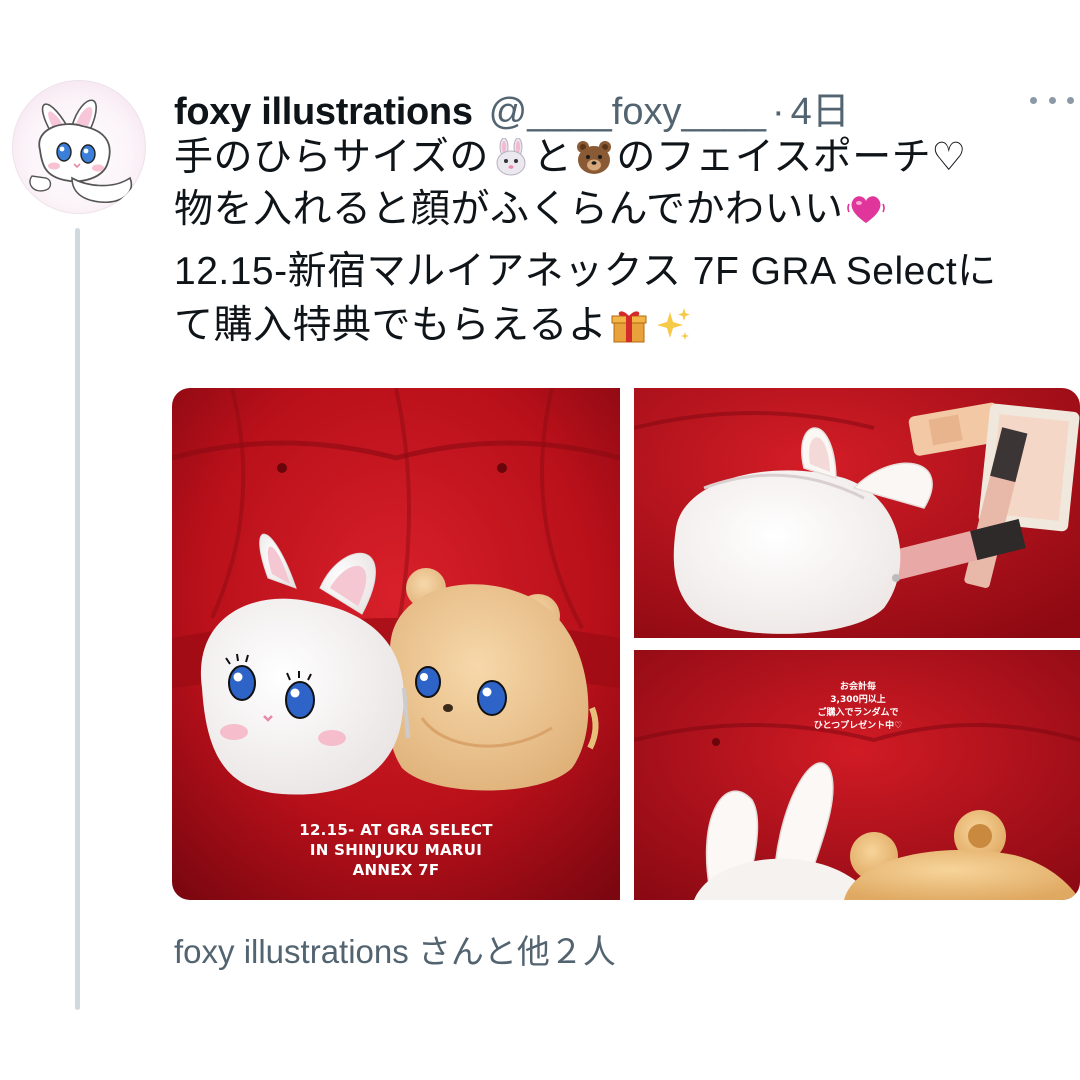 This screenshot has width=1080, height=1080. I want to click on gift-emoji-icon, so click(629, 325).